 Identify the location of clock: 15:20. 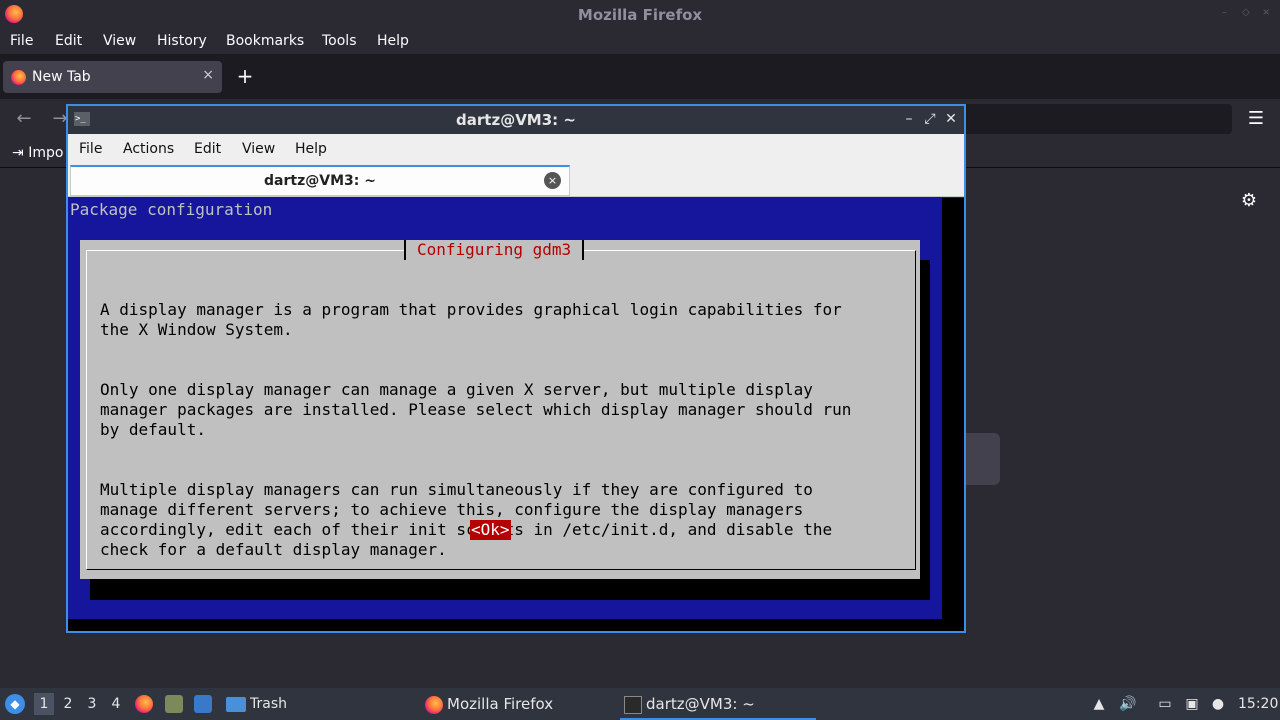
(1258, 704).